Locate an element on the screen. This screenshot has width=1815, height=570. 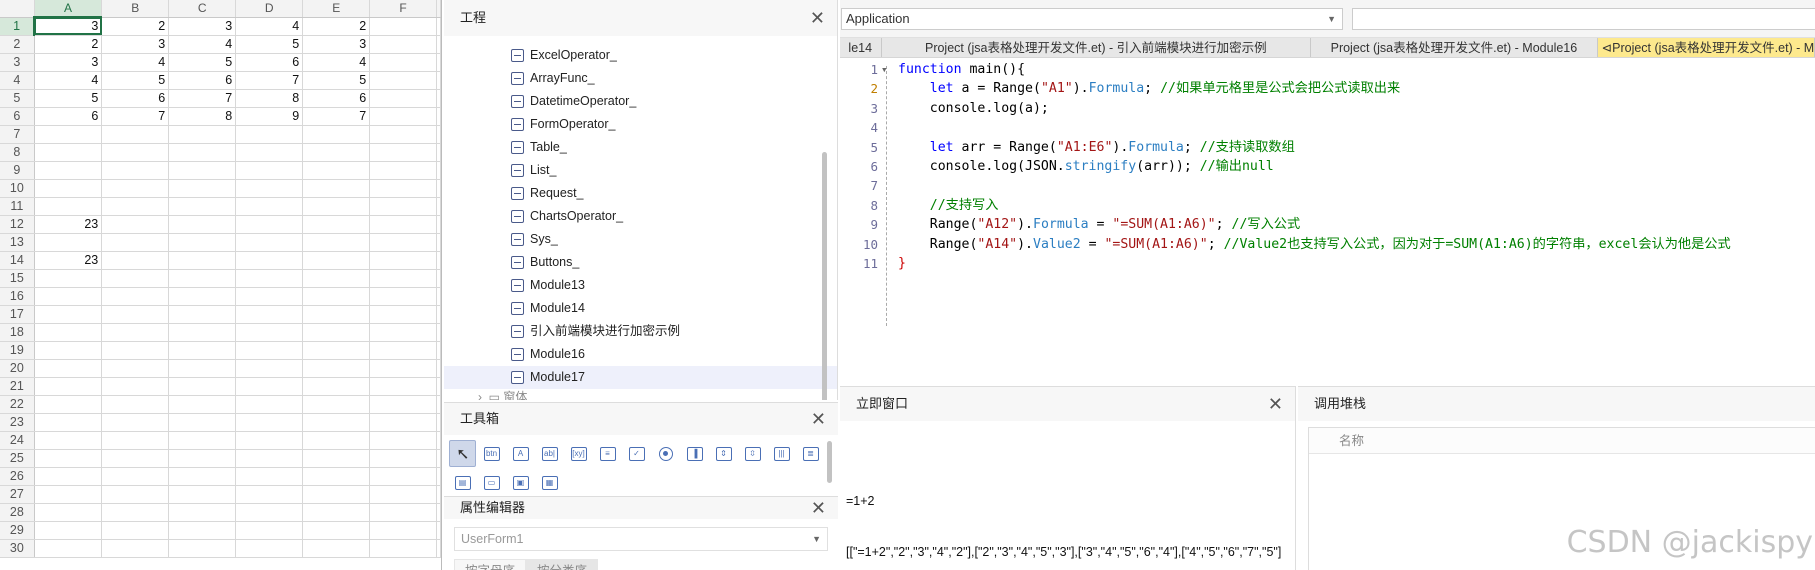
row-header: 15 is located at coordinates (17, 278).